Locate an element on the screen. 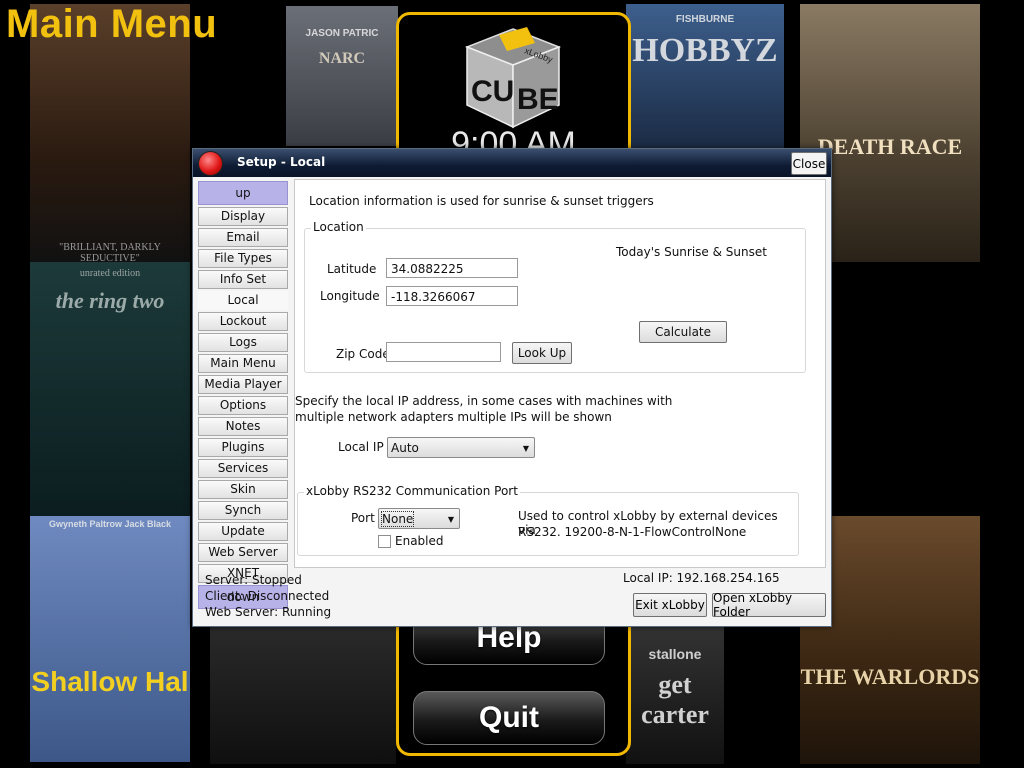 Image resolution: width=1024 pixels, height=768 pixels. nav-item-services: Services is located at coordinates (243, 468).